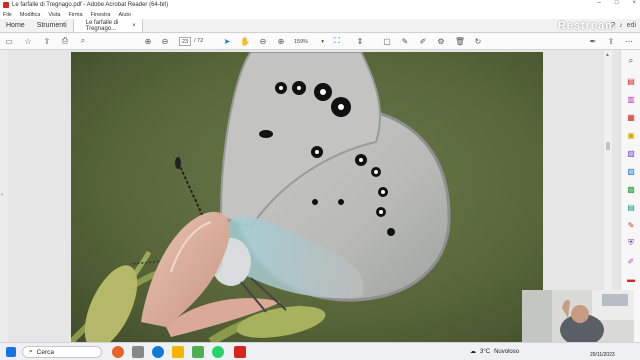 The width and height of the screenshot is (640, 360). Describe the element at coordinates (6, 5) in the screenshot. I see `acrobat-app-icon` at that location.